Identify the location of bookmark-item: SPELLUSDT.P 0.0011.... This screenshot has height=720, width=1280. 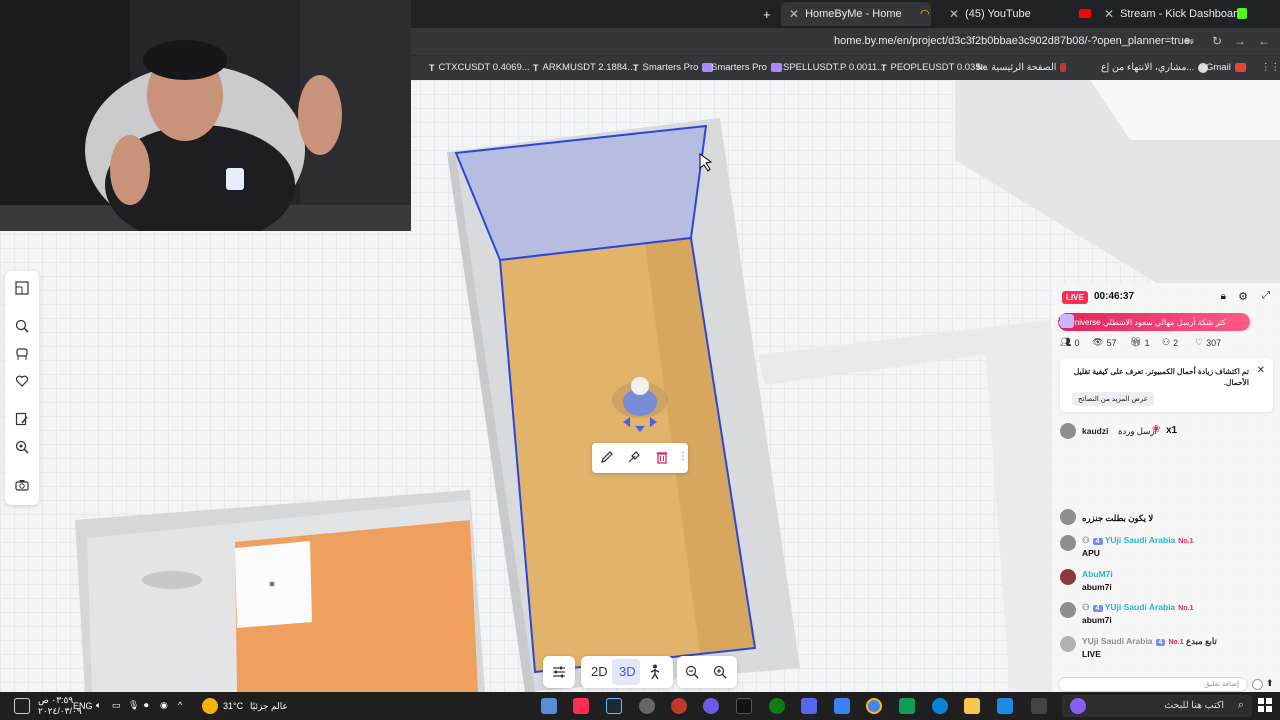
(834, 67).